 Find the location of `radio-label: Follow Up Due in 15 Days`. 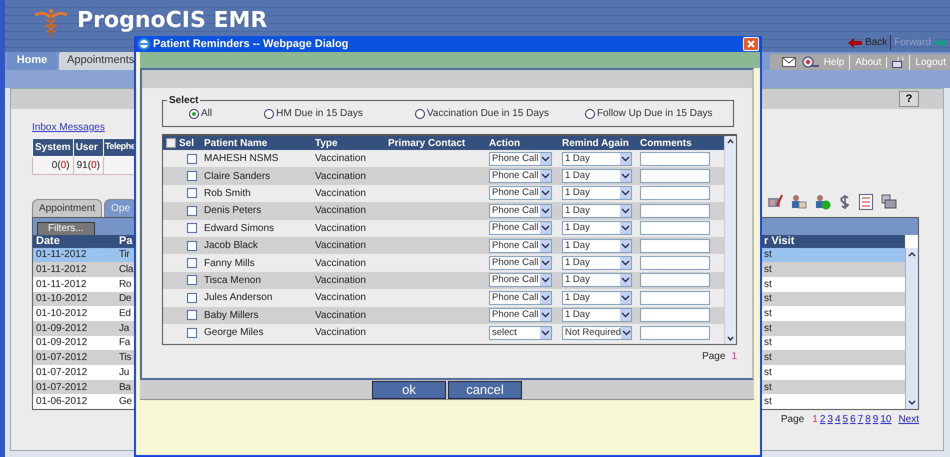

radio-label: Follow Up Due in 15 Days is located at coordinates (654, 113).